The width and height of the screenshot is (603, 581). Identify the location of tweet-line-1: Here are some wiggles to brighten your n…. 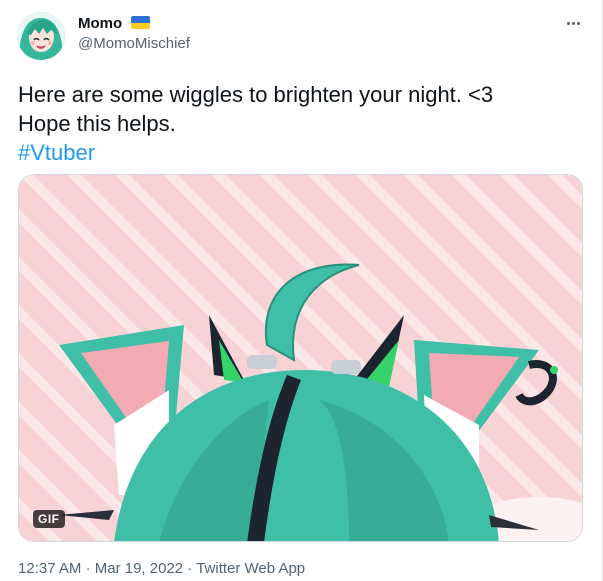
(256, 94).